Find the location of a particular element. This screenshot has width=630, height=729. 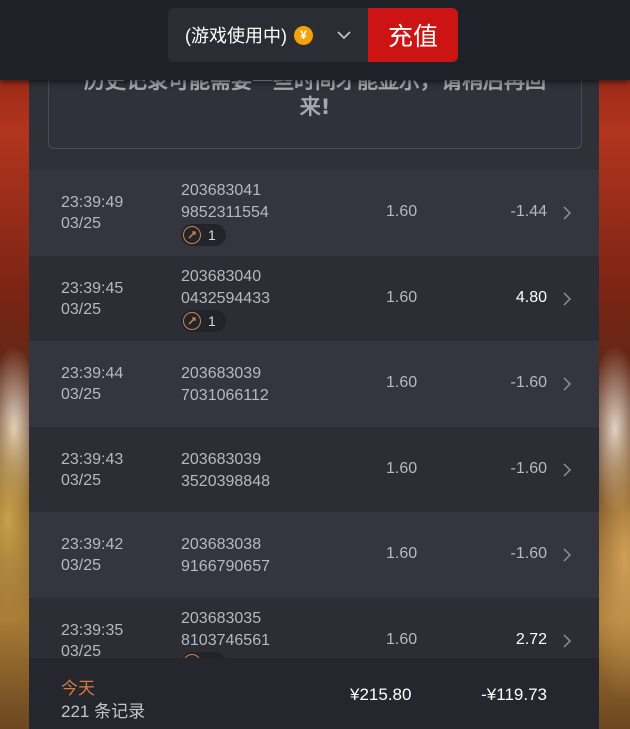

top-bar: (游戏使用中) ¥ 充值 is located at coordinates (315, 40).